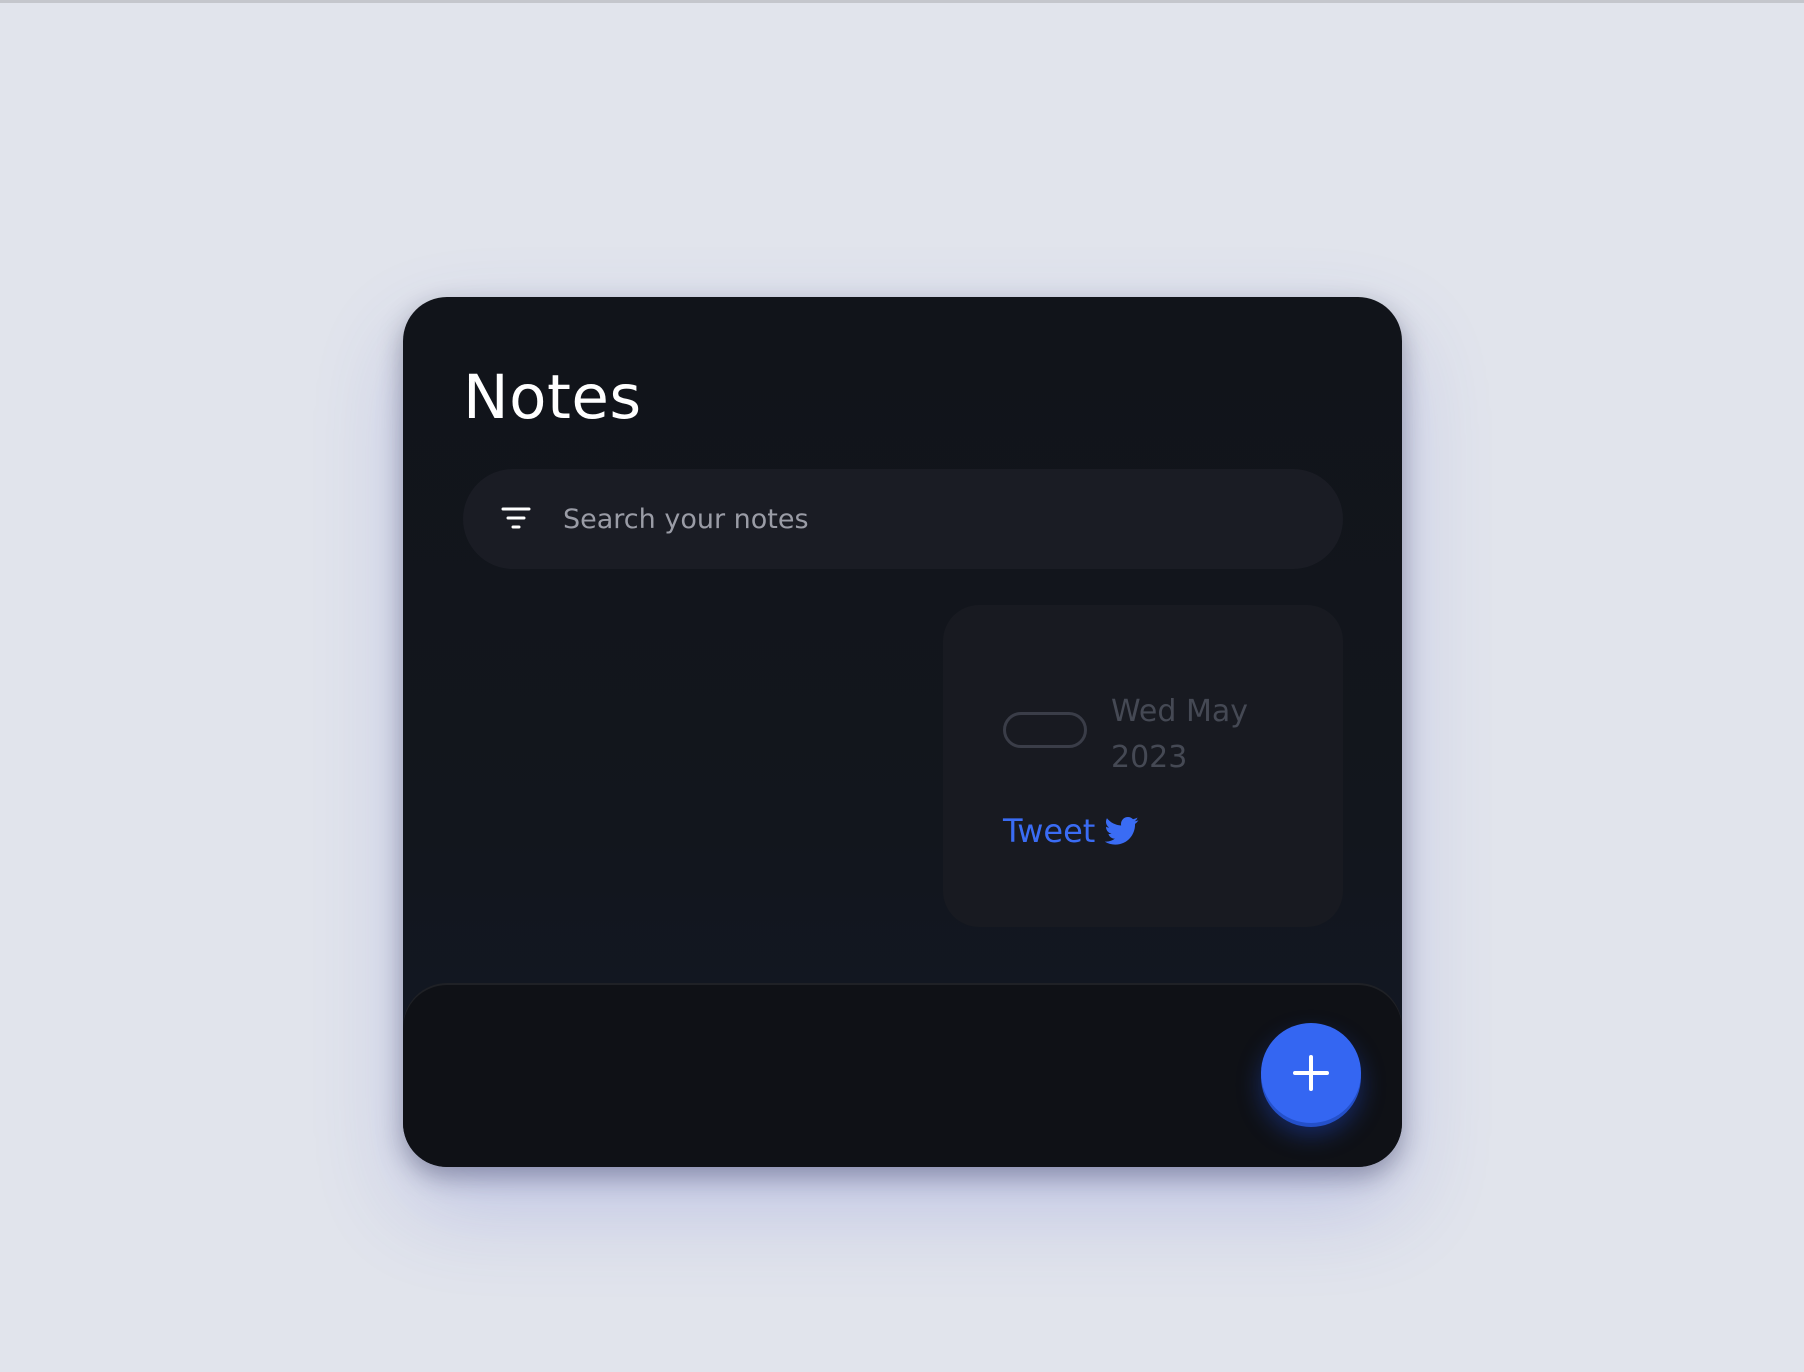 This screenshot has width=1804, height=1372. Describe the element at coordinates (1045, 730) in the screenshot. I see `note-tag-pill` at that location.